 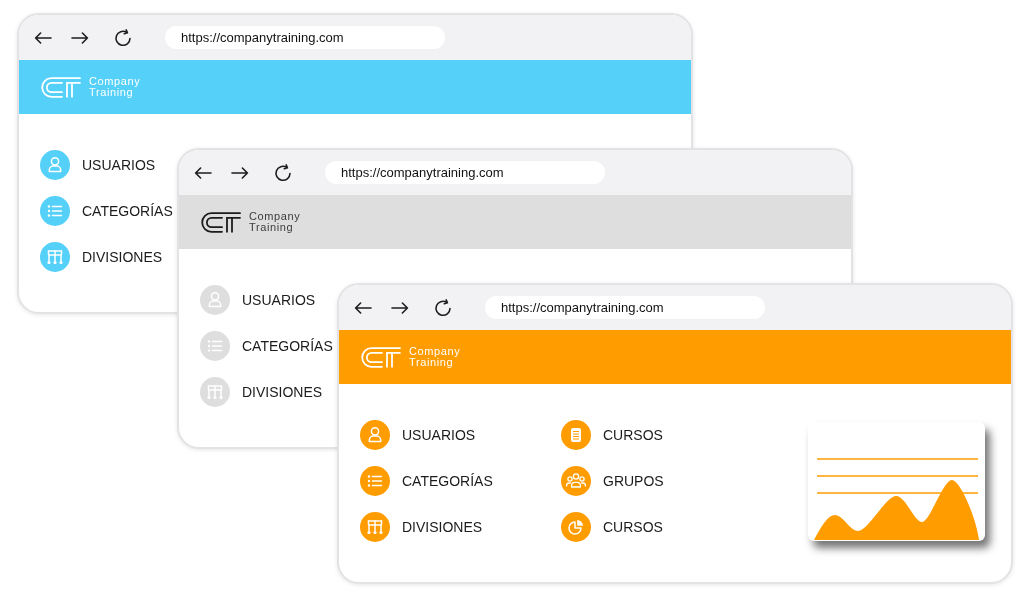 What do you see at coordinates (612, 481) in the screenshot?
I see `menu-item: GRUPOS` at bounding box center [612, 481].